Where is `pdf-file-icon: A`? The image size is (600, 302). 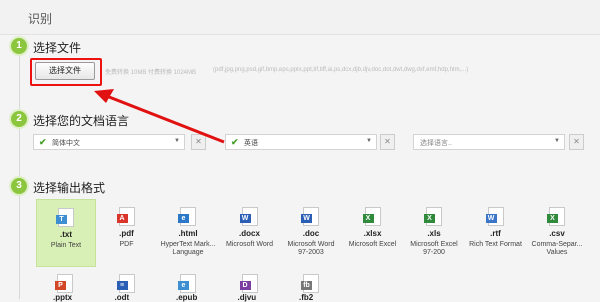
pdf-file-icon: A is located at coordinates (125, 216).